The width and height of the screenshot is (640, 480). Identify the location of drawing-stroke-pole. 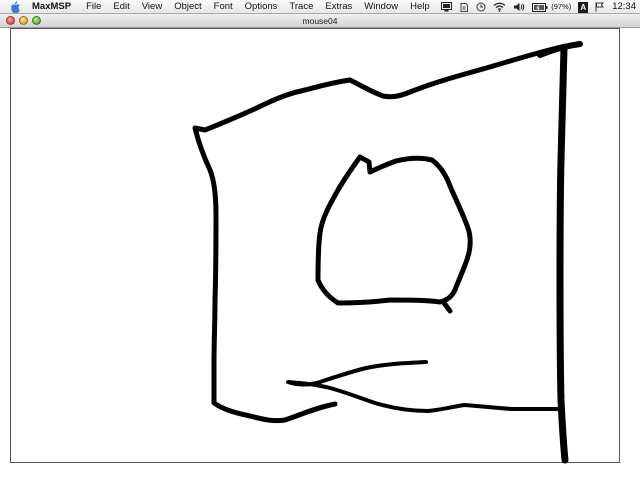
(562, 254).